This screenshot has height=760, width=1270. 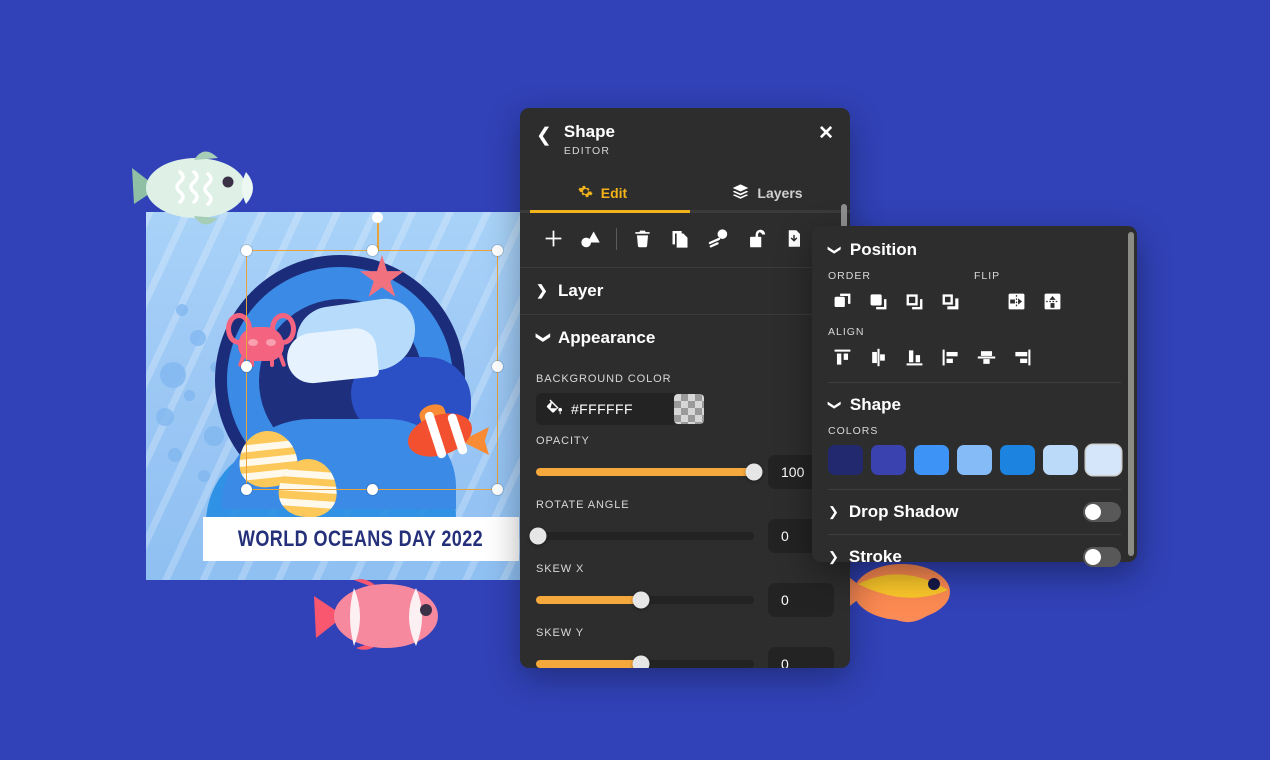 What do you see at coordinates (591, 239) in the screenshot?
I see `shapes-icon` at bounding box center [591, 239].